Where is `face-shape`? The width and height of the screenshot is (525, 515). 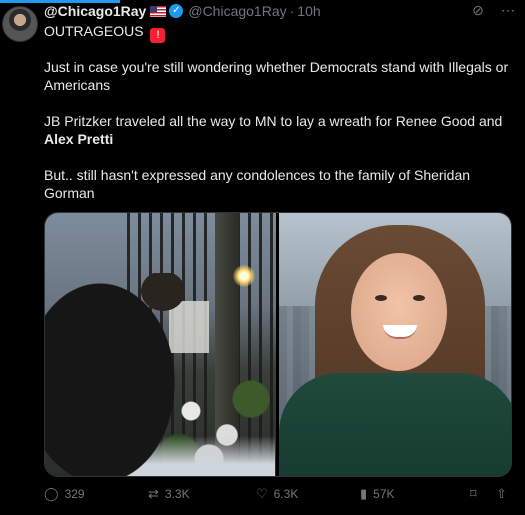 face-shape is located at coordinates (399, 312).